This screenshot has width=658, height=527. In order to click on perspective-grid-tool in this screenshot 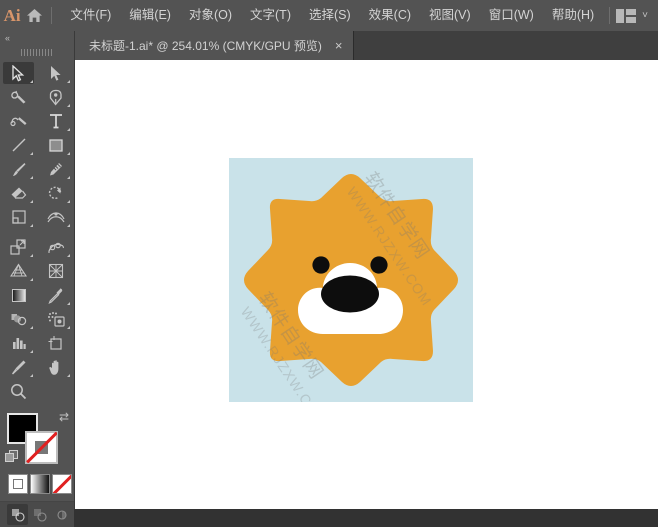, I will do `click(18, 271)`.